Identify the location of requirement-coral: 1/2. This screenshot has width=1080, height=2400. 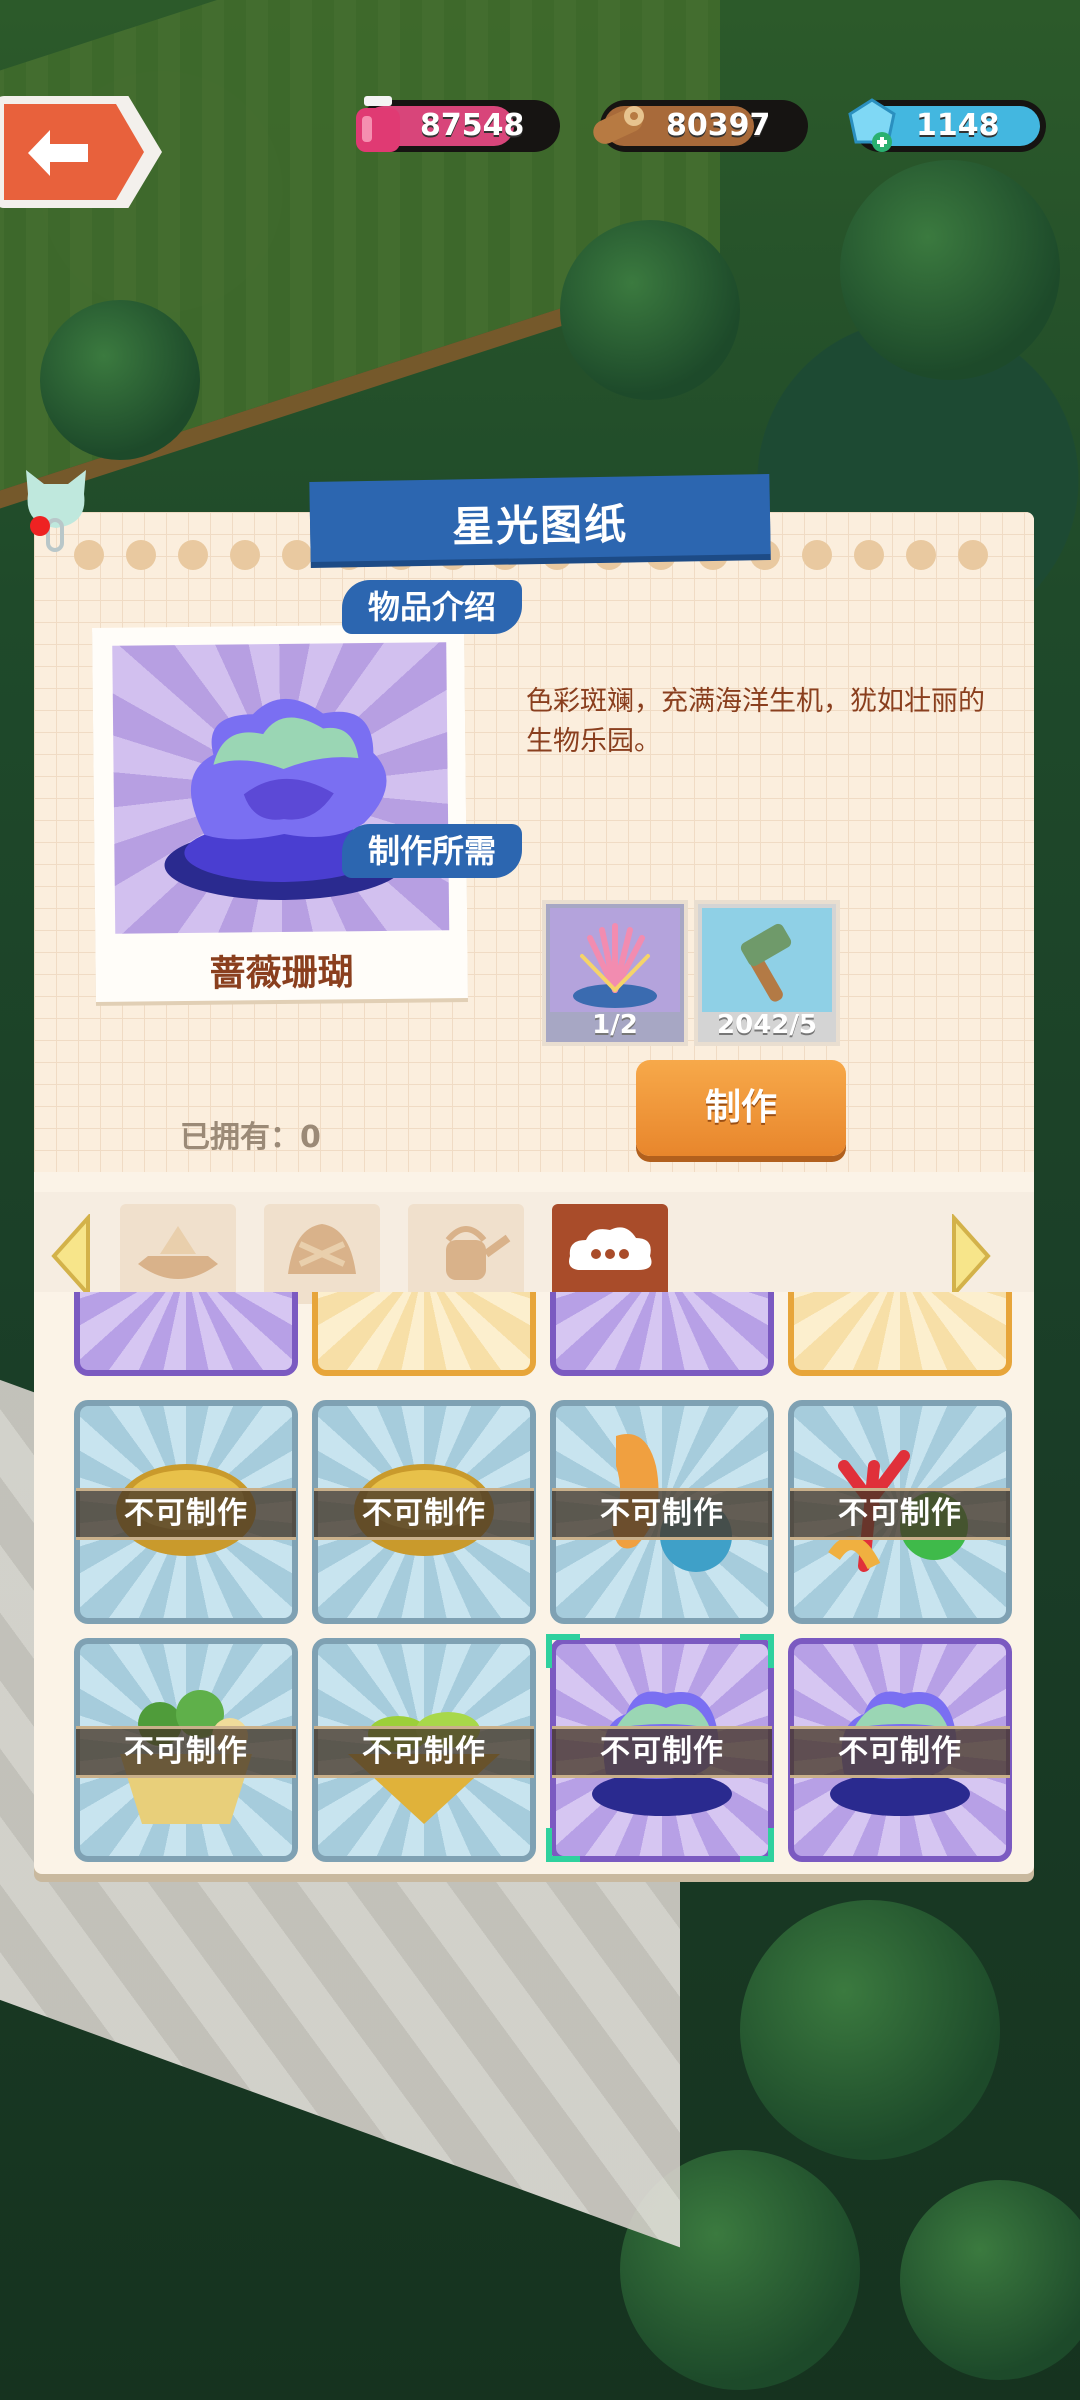
(615, 973).